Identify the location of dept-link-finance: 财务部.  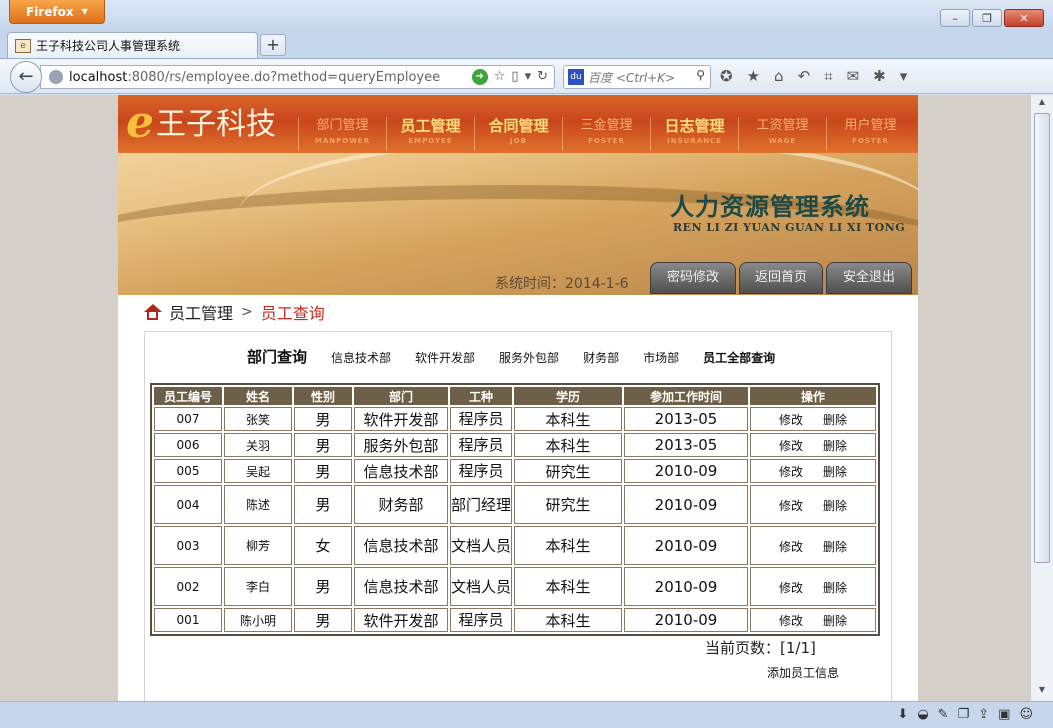
(601, 357).